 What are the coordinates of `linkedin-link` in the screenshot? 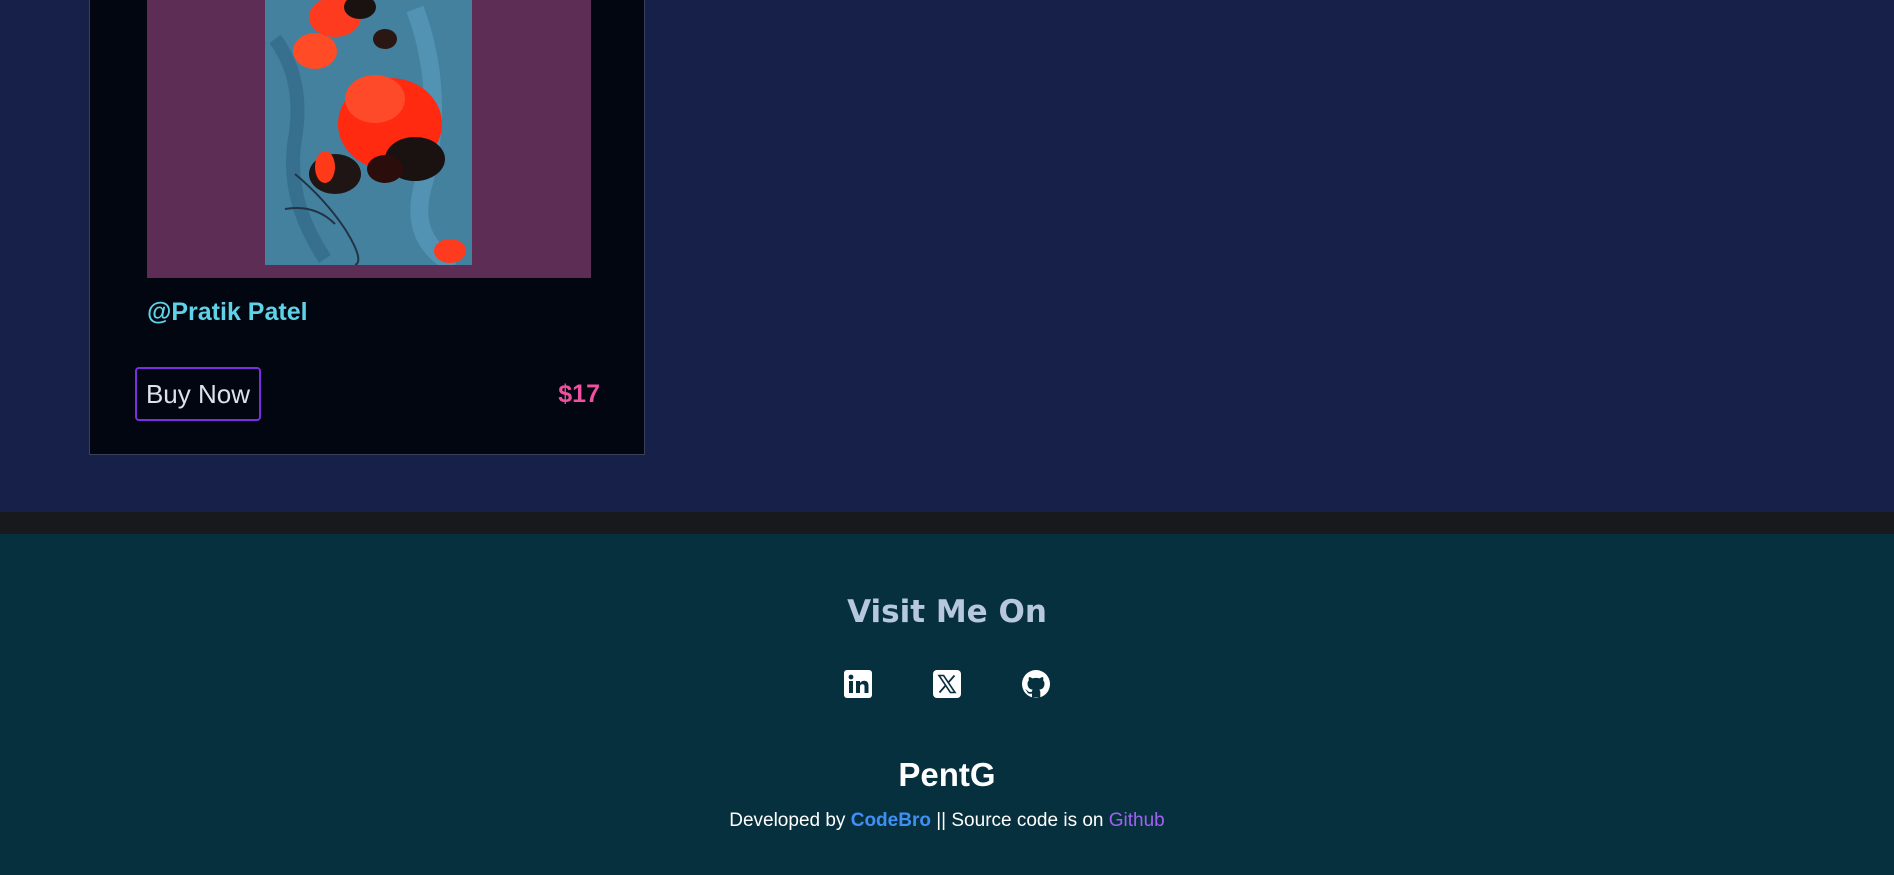 It's located at (858, 684).